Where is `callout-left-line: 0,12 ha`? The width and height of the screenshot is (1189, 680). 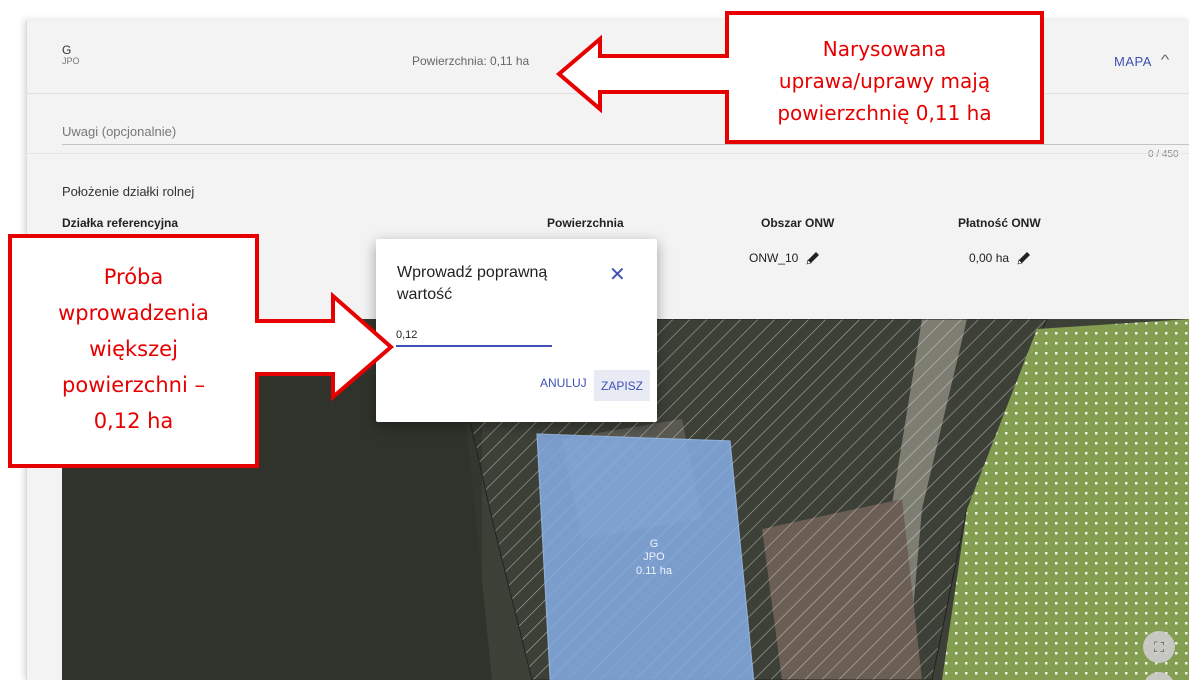
callout-left-line: 0,12 ha is located at coordinates (133, 421).